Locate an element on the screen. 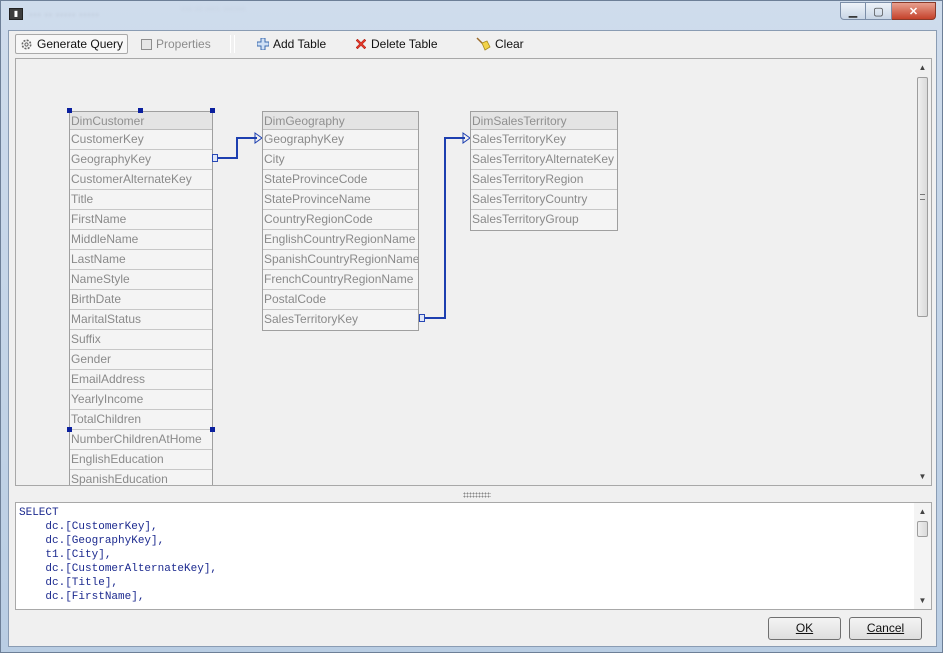 The height and width of the screenshot is (653, 943). delete-x-icon is located at coordinates (361, 44).